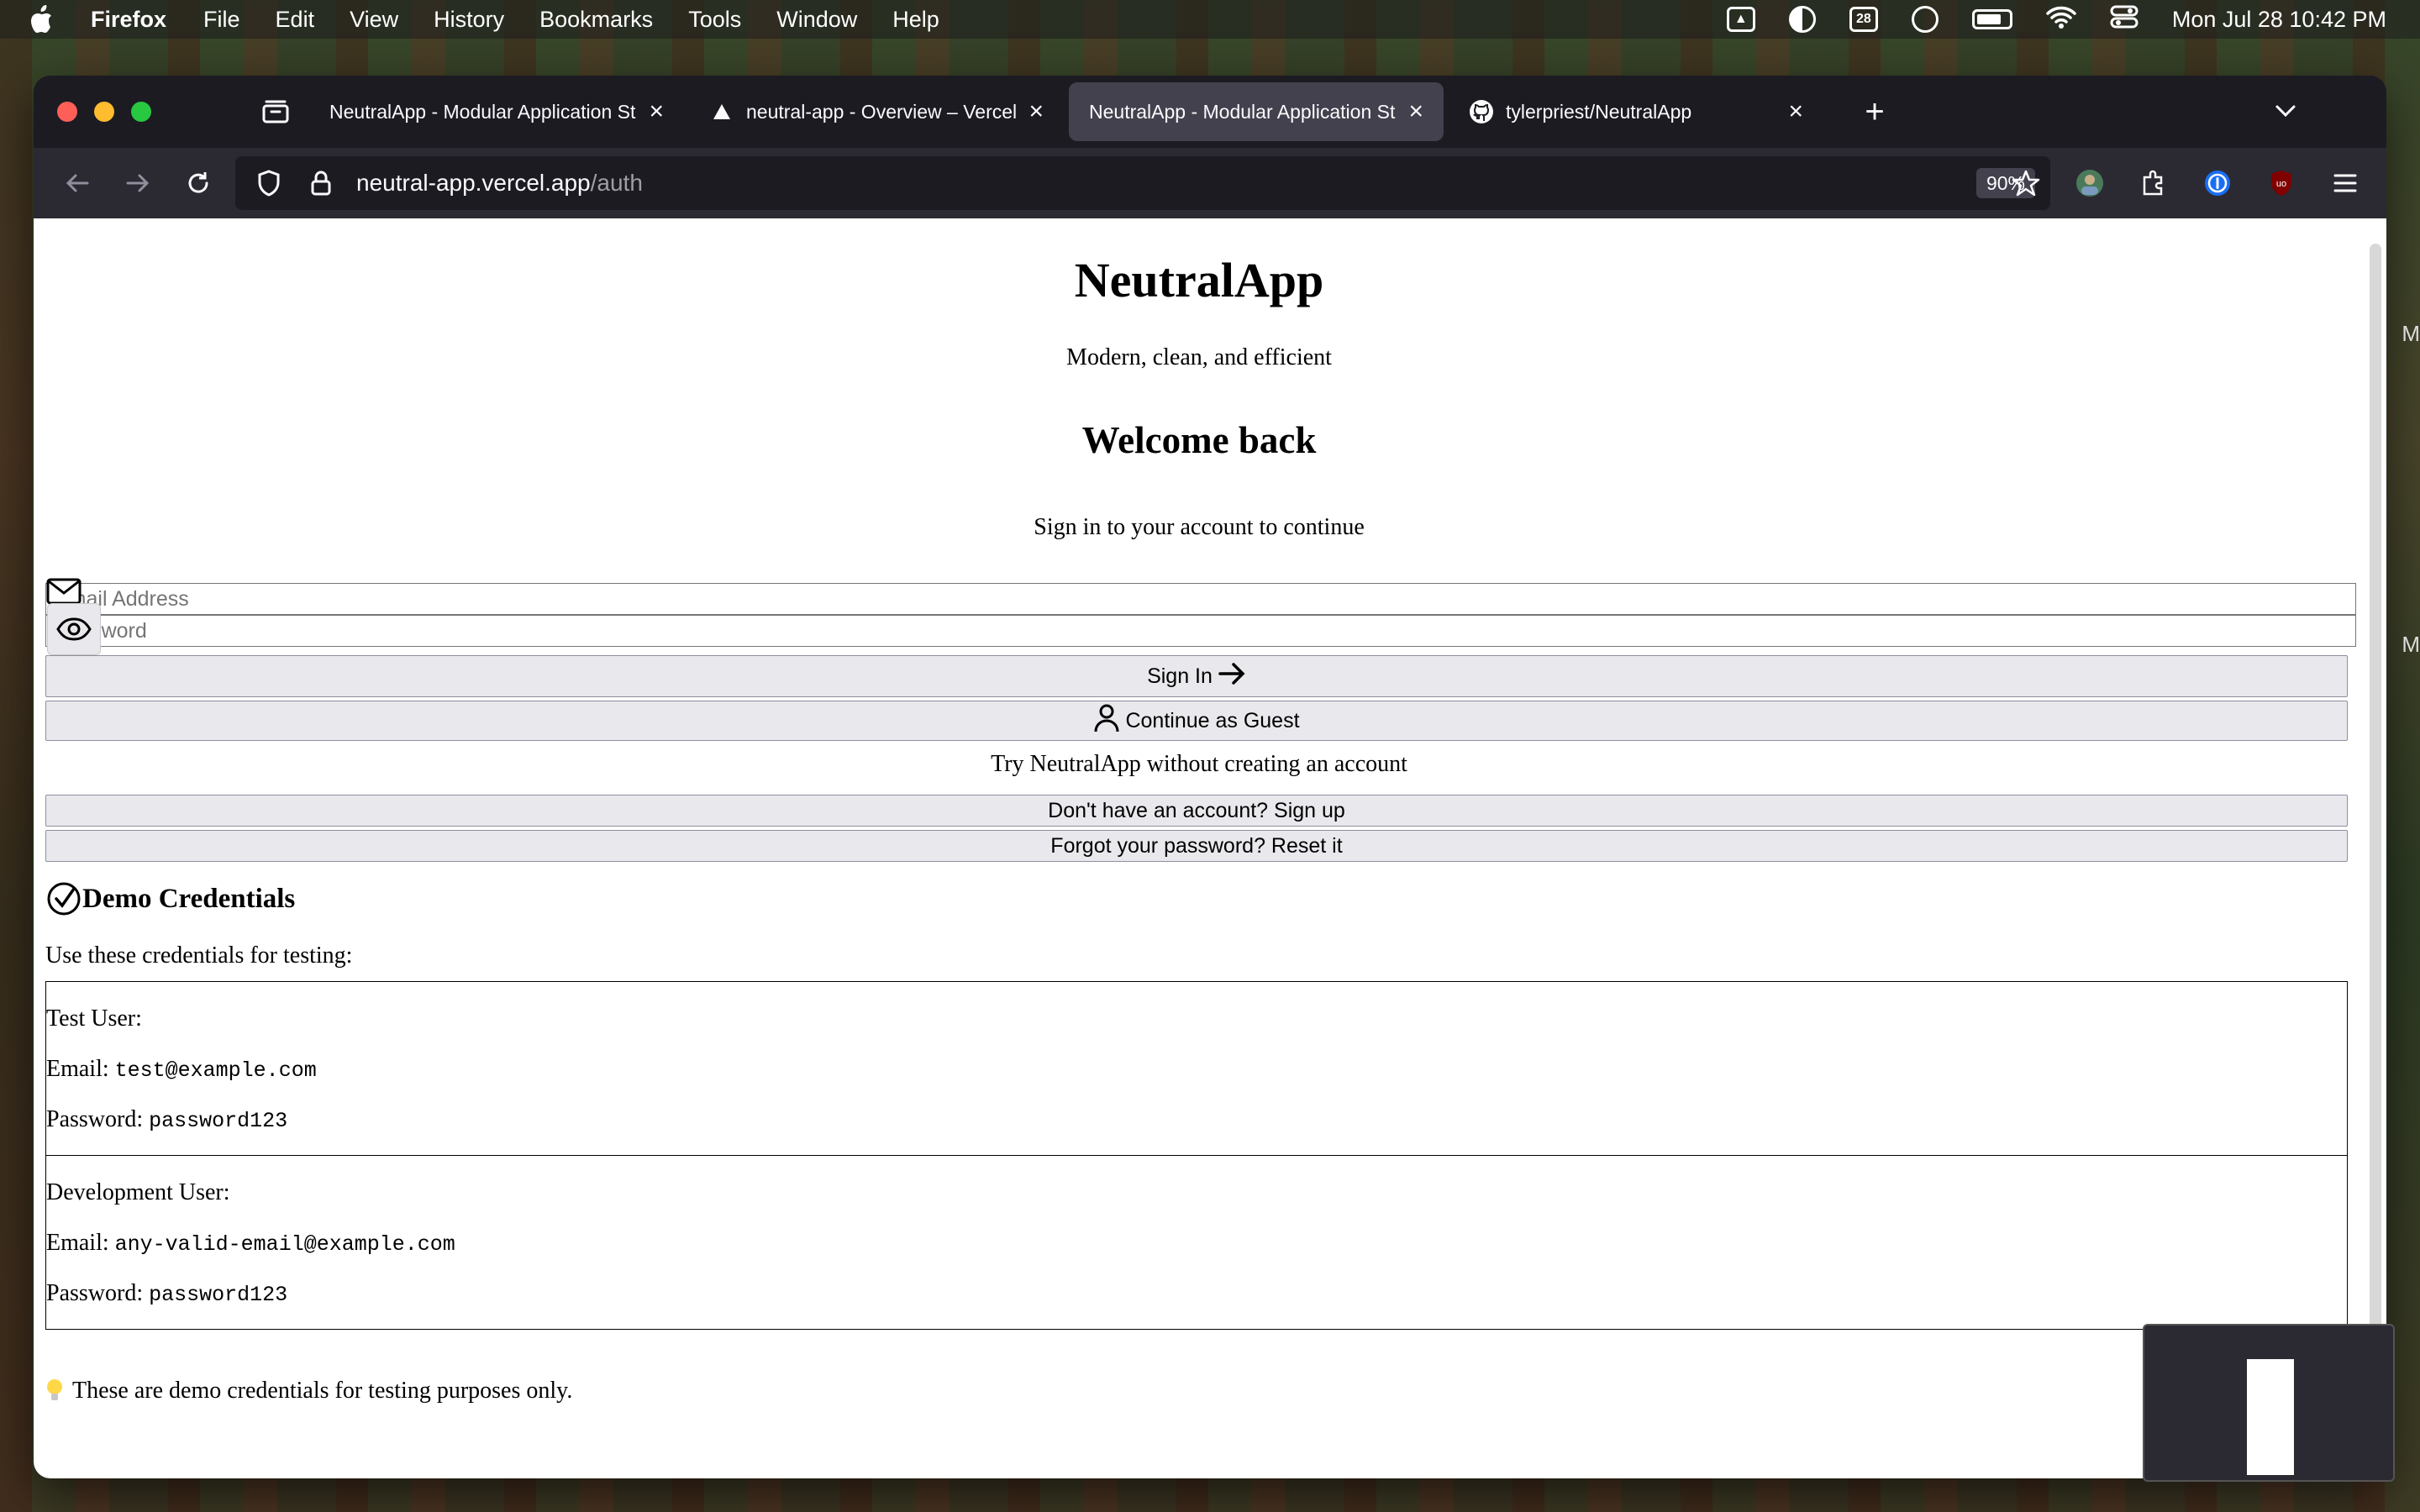 The width and height of the screenshot is (2420, 1512). I want to click on firefox-view-icon, so click(276, 112).